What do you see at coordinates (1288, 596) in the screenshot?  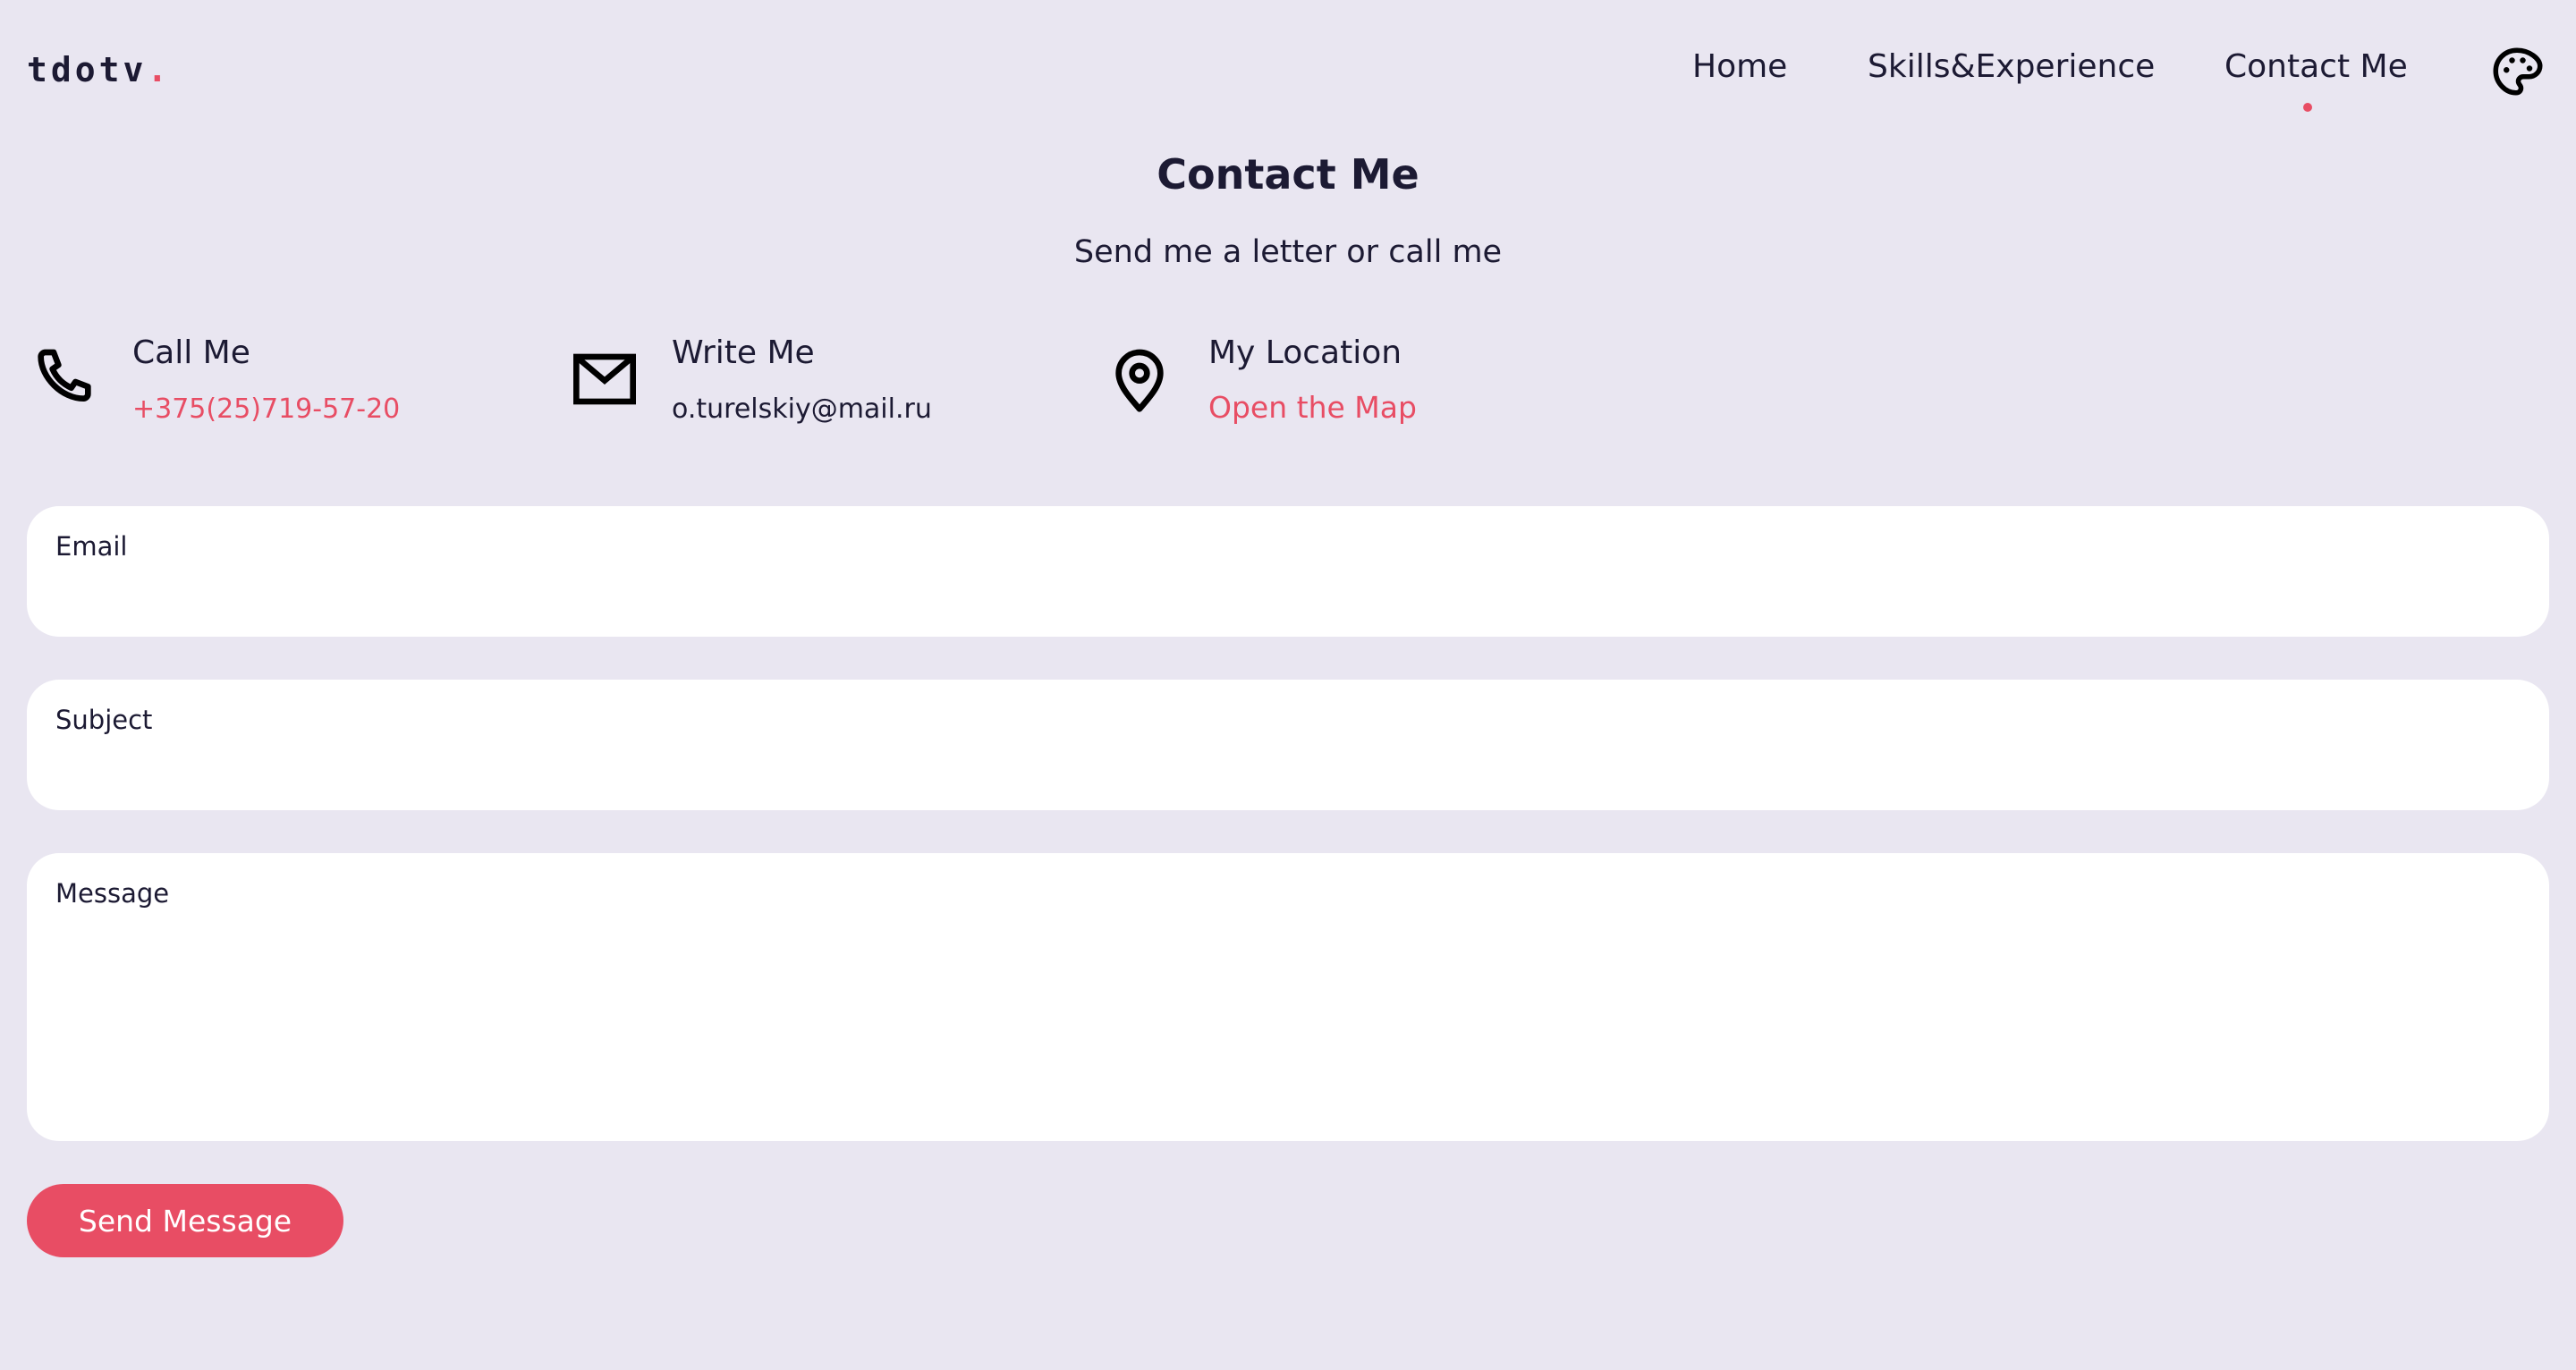 I see `email-input` at bounding box center [1288, 596].